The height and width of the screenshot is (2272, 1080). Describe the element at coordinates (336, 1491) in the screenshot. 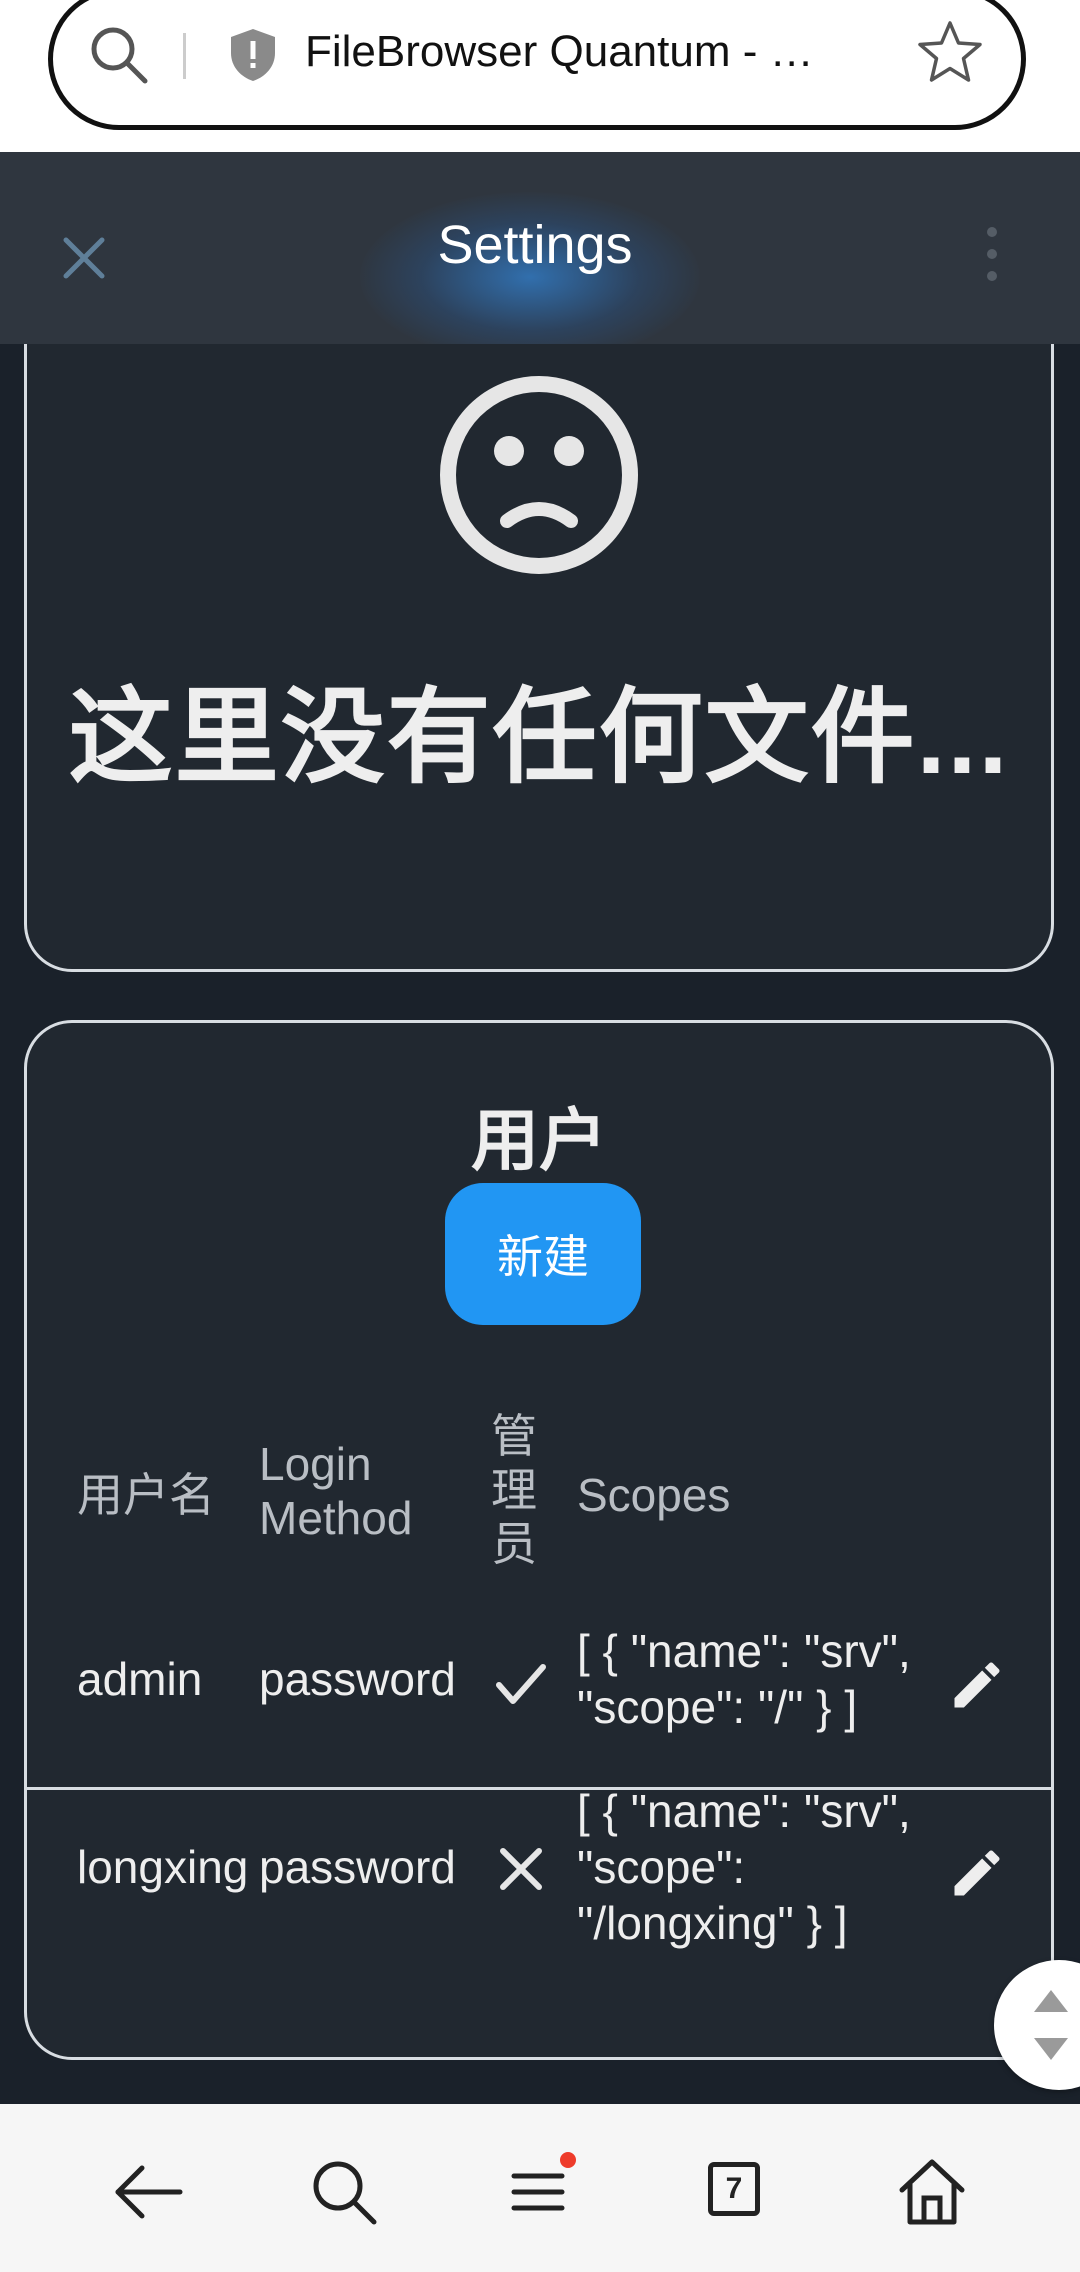

I see `column-header-login-method: Login Method` at that location.